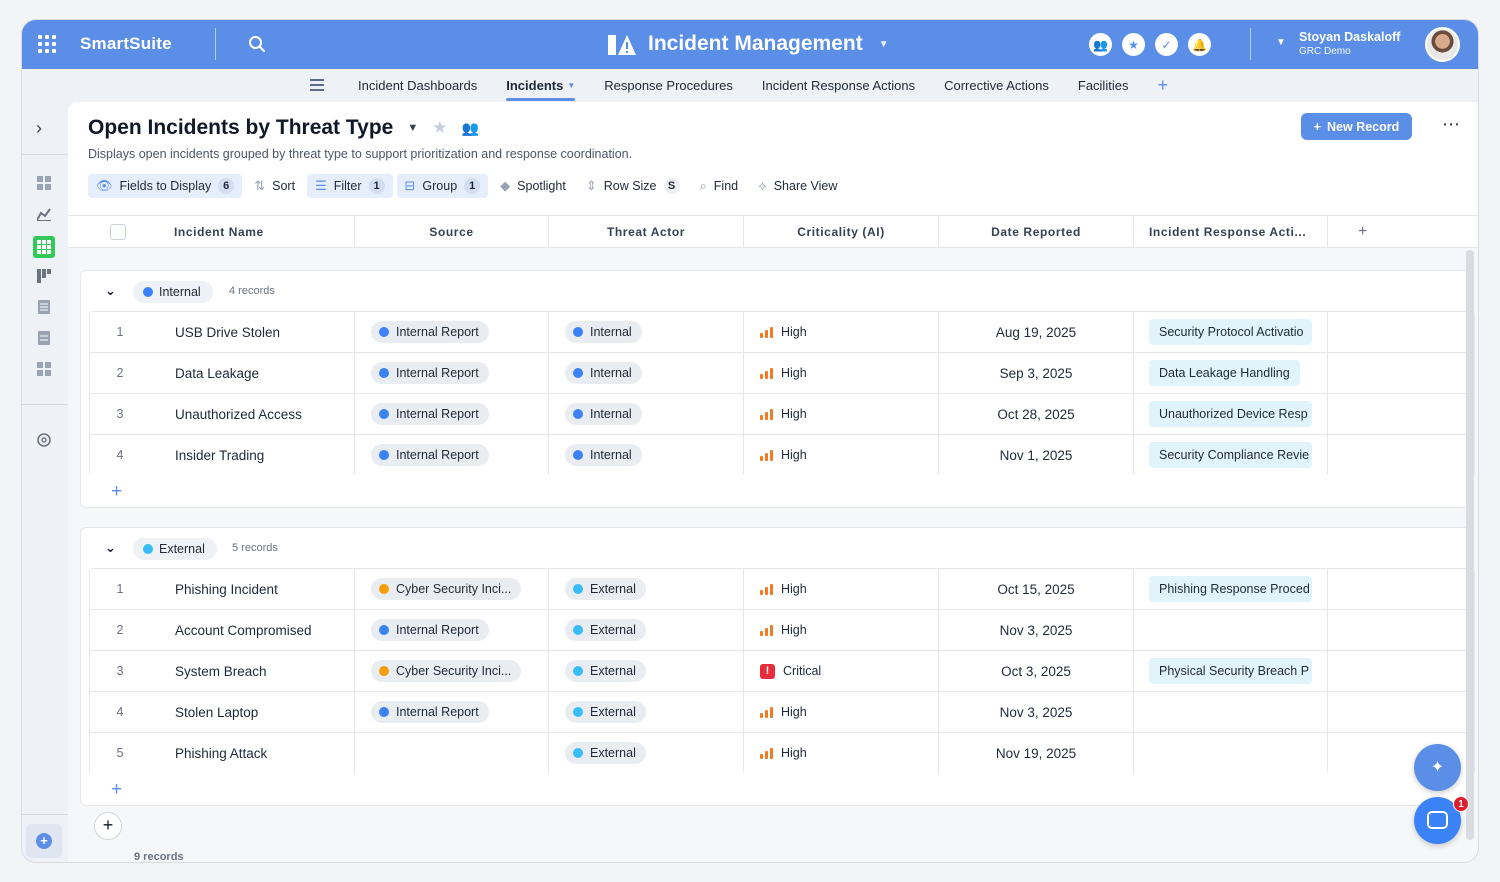 Image resolution: width=1500 pixels, height=882 pixels. Describe the element at coordinates (439, 128) in the screenshot. I see `star-icon: ★` at that location.